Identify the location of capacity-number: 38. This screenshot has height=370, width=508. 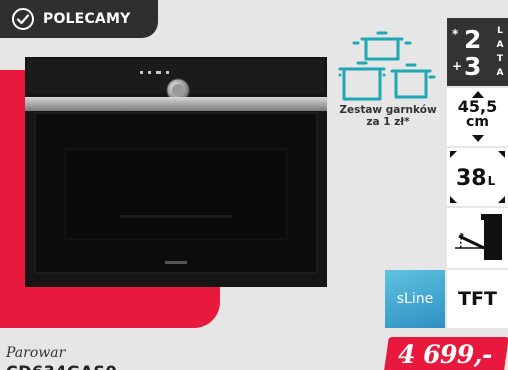
(471, 178).